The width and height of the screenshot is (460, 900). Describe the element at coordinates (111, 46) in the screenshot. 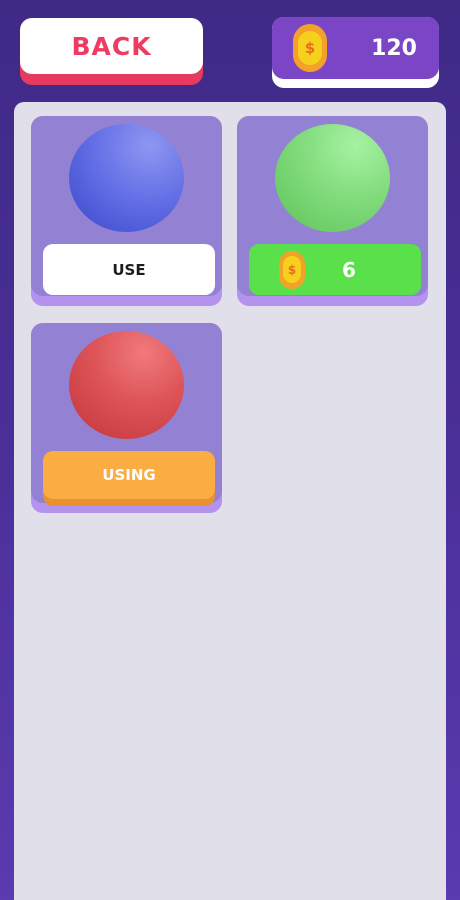

I see `back-button-label: BACK` at that location.